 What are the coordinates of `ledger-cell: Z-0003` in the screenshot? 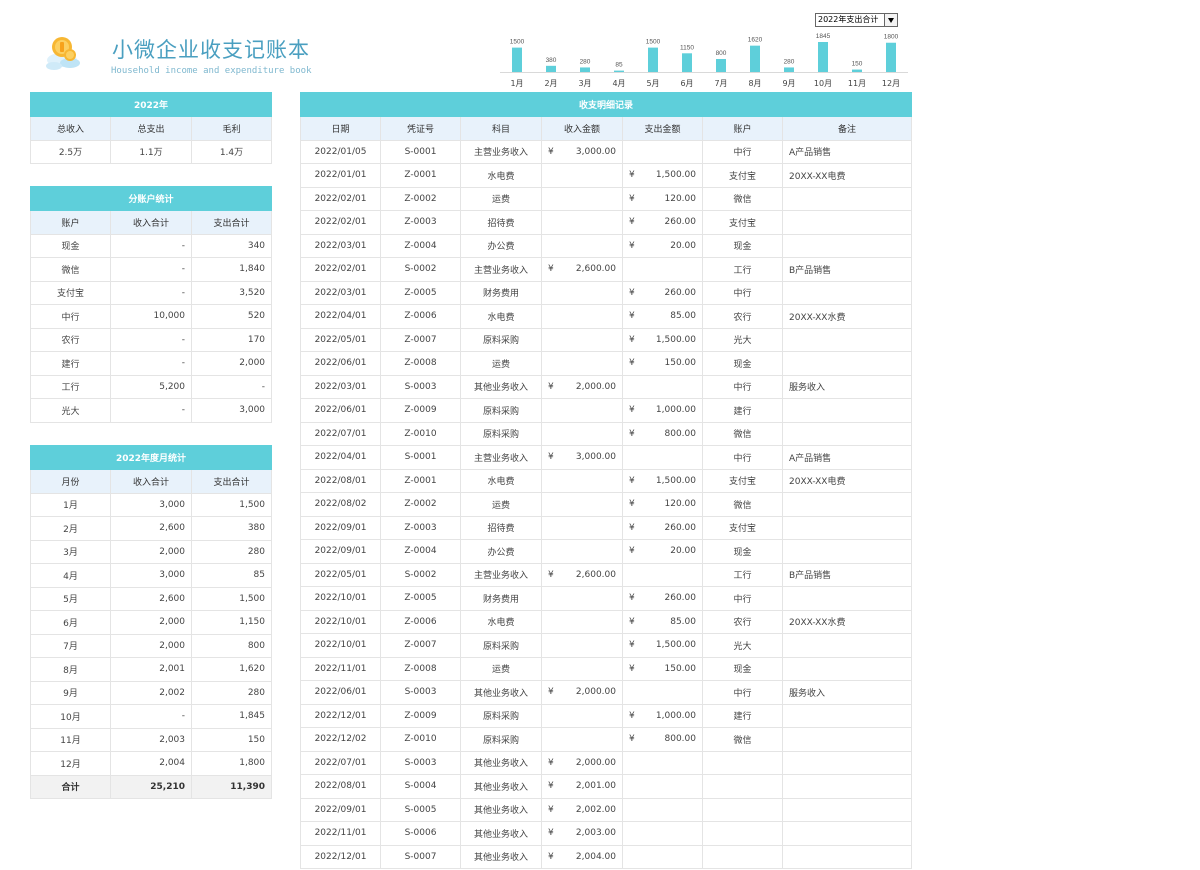 It's located at (420, 527).